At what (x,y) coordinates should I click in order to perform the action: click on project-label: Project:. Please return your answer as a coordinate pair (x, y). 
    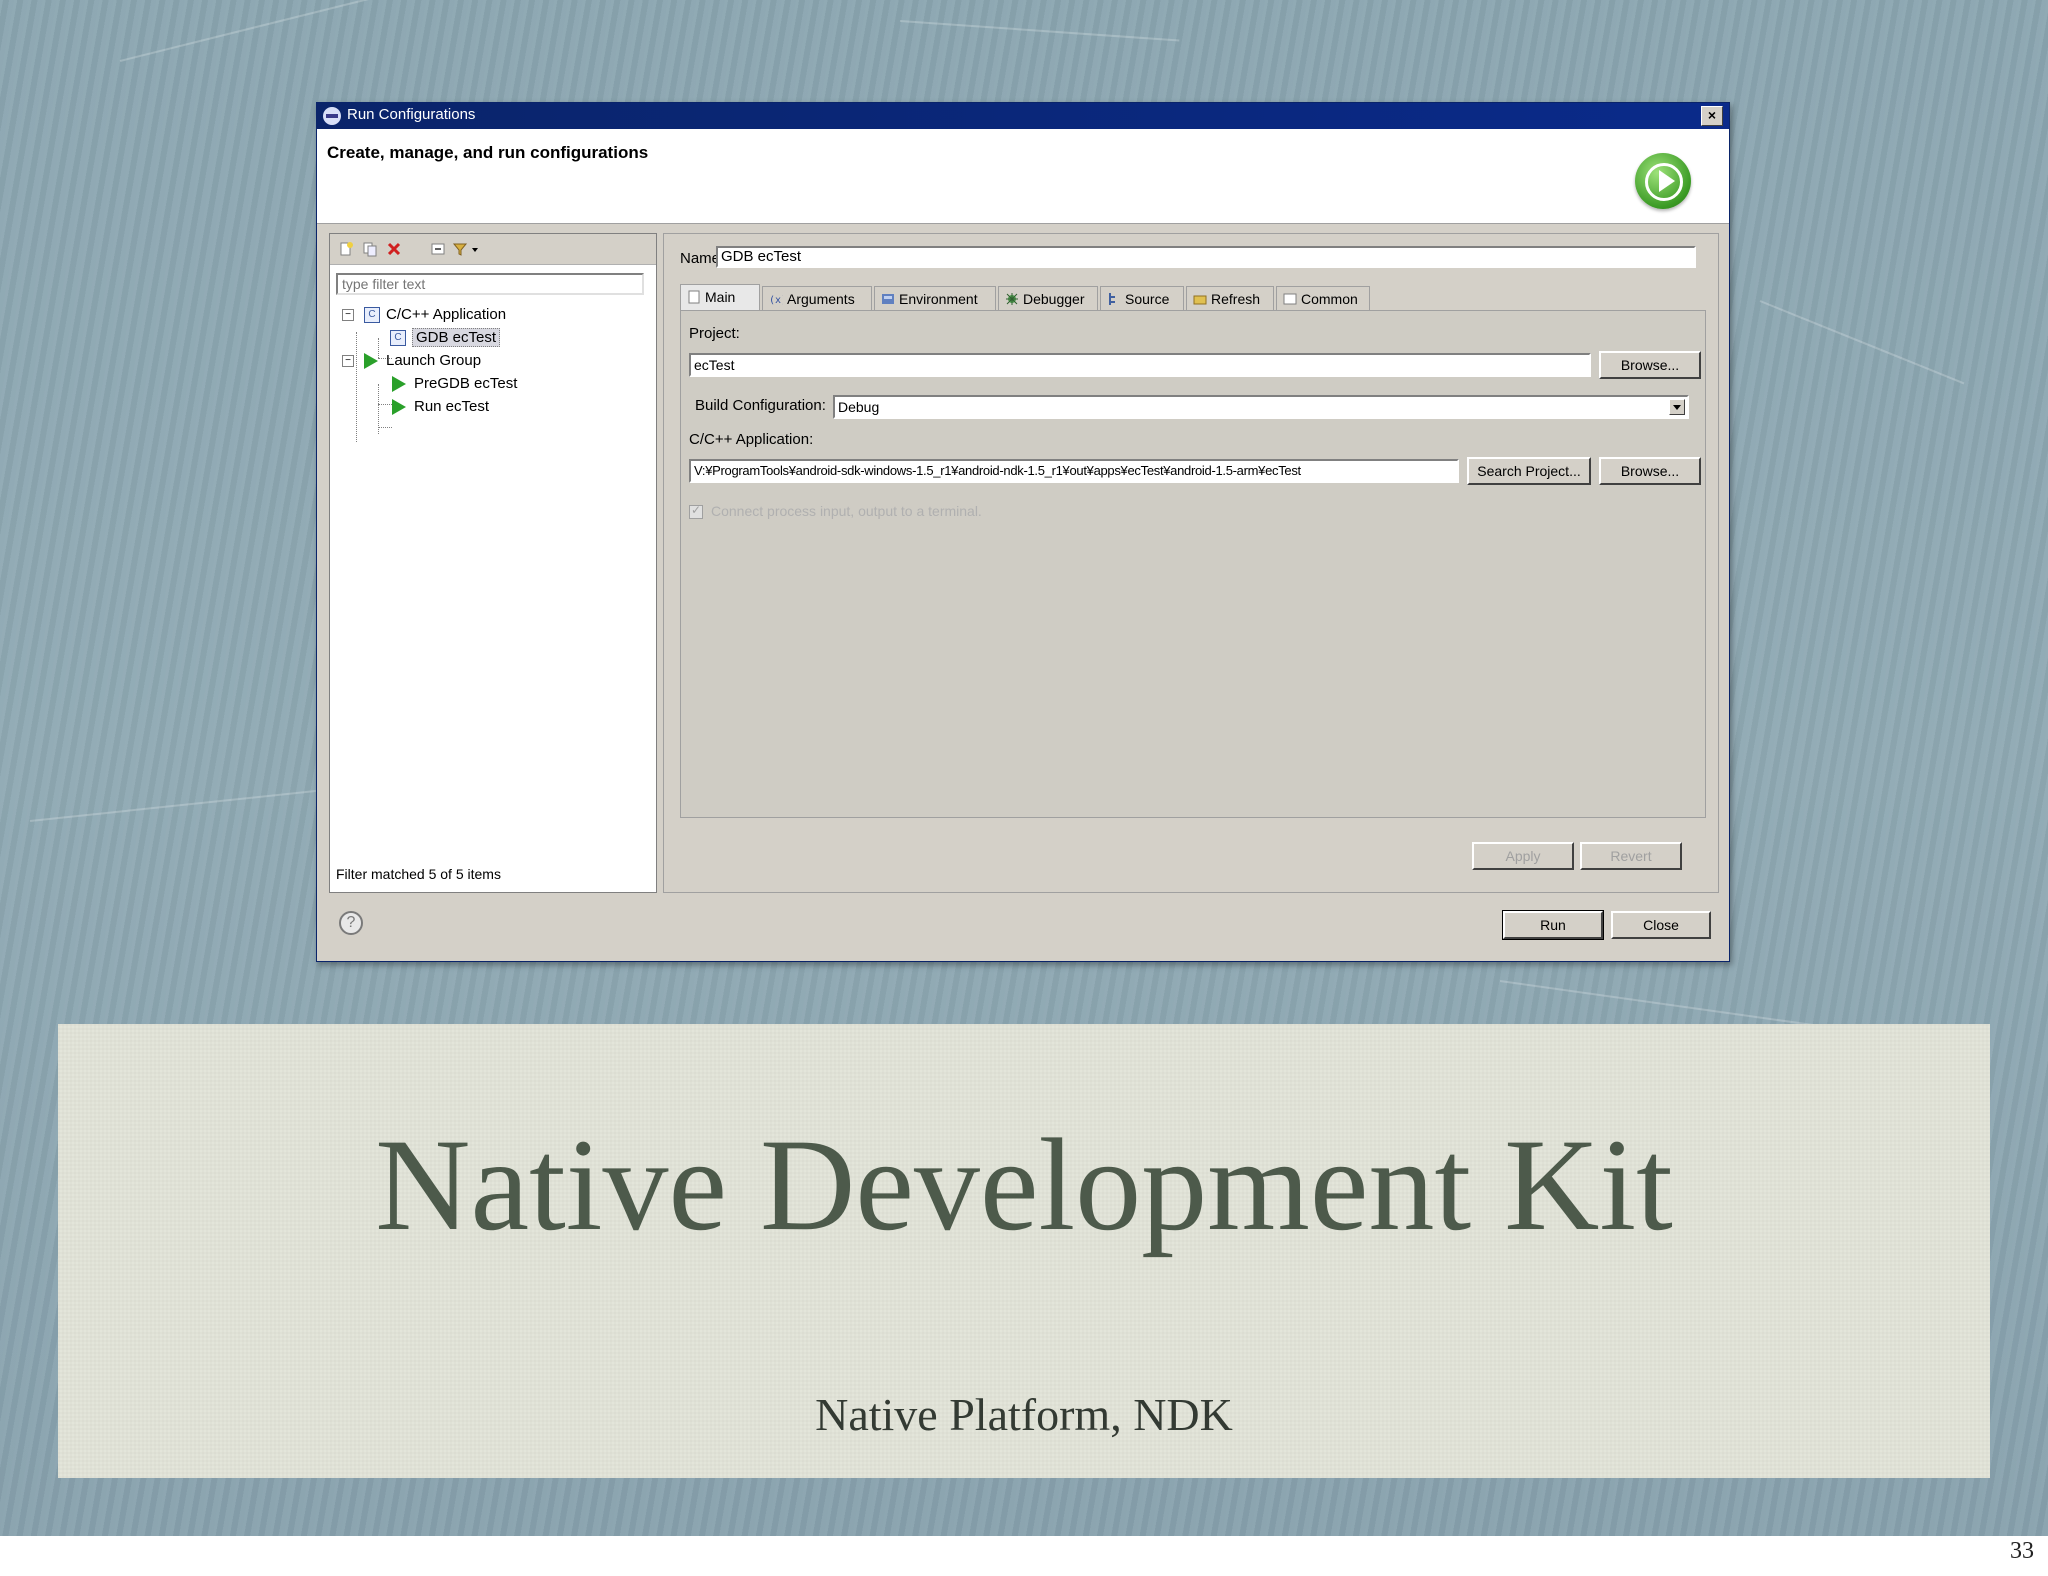
    Looking at the image, I should click on (714, 333).